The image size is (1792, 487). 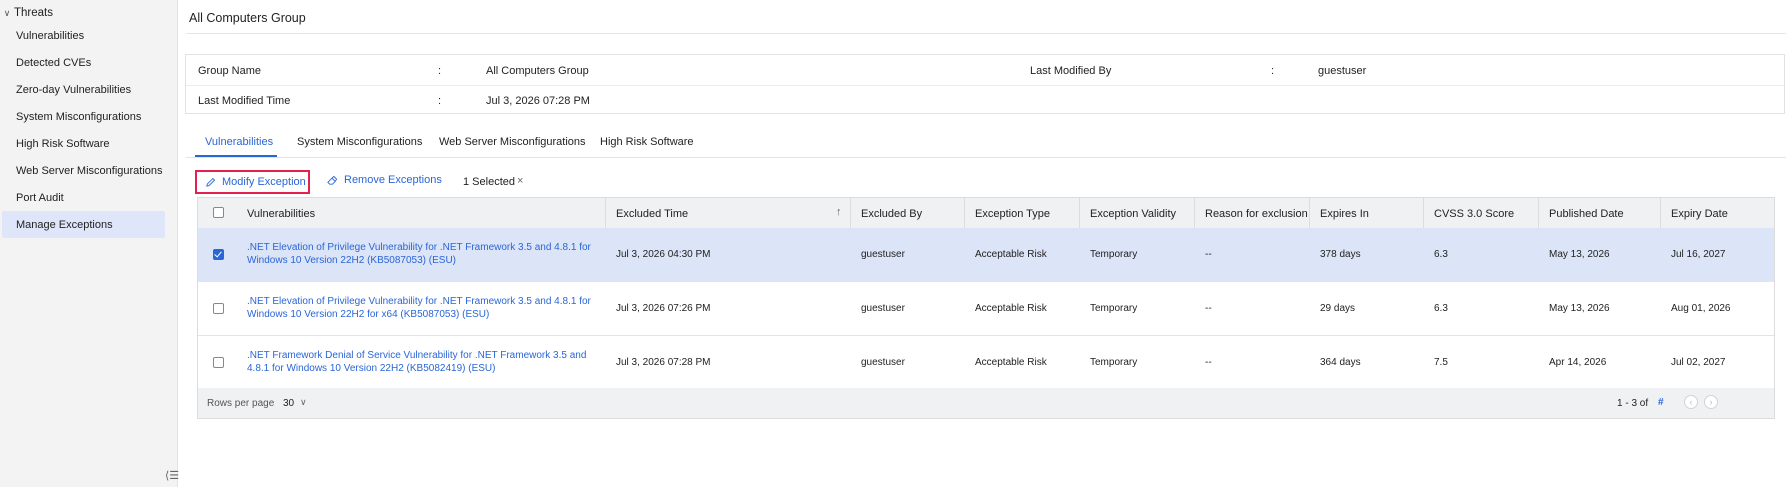 What do you see at coordinates (891, 214) in the screenshot?
I see `column-header-excluded-by: Excluded By` at bounding box center [891, 214].